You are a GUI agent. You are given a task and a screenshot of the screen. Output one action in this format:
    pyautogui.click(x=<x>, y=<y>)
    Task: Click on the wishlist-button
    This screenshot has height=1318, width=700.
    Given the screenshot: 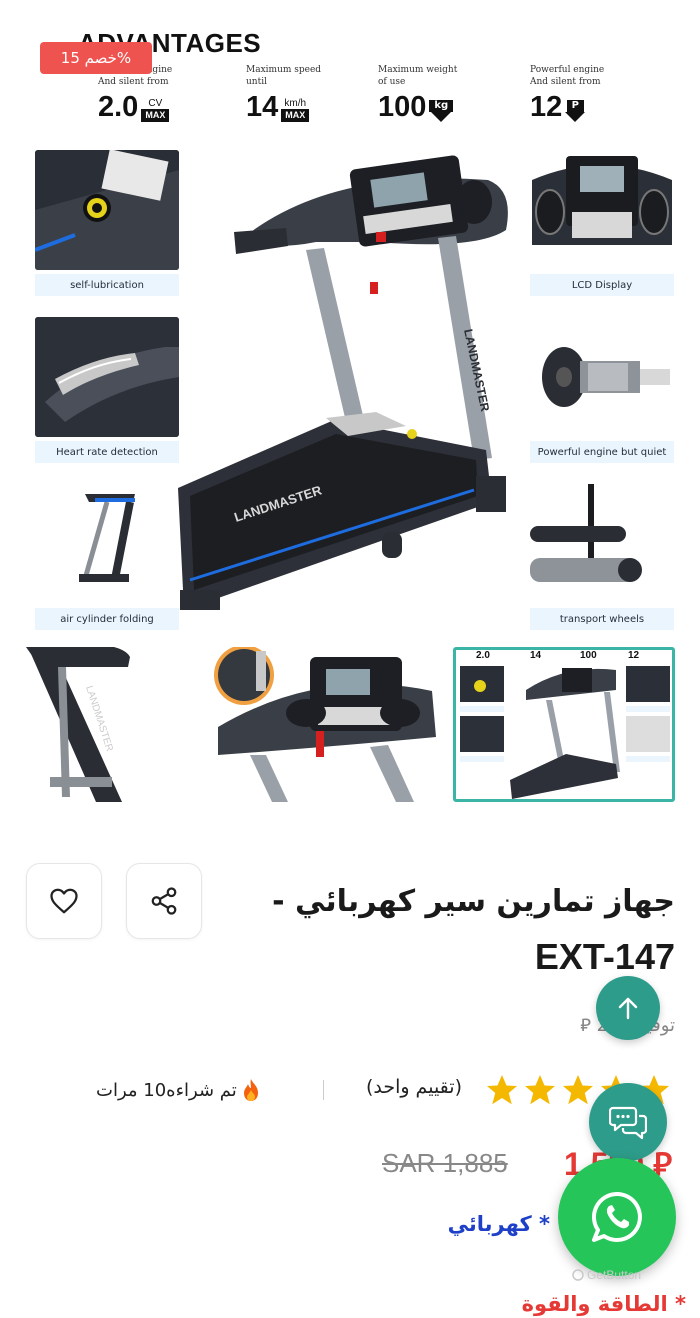 What is the action you would take?
    pyautogui.click(x=64, y=901)
    